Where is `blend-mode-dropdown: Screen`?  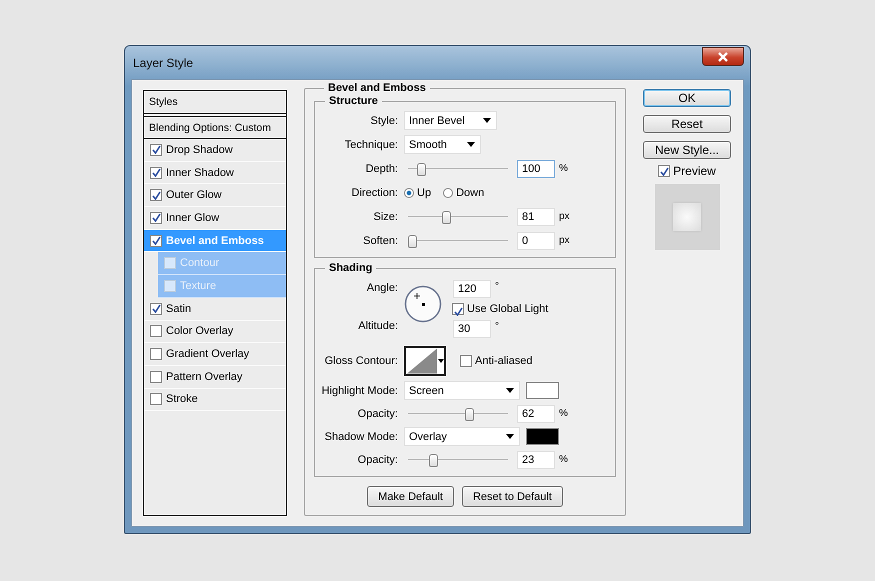
blend-mode-dropdown: Screen is located at coordinates (462, 390).